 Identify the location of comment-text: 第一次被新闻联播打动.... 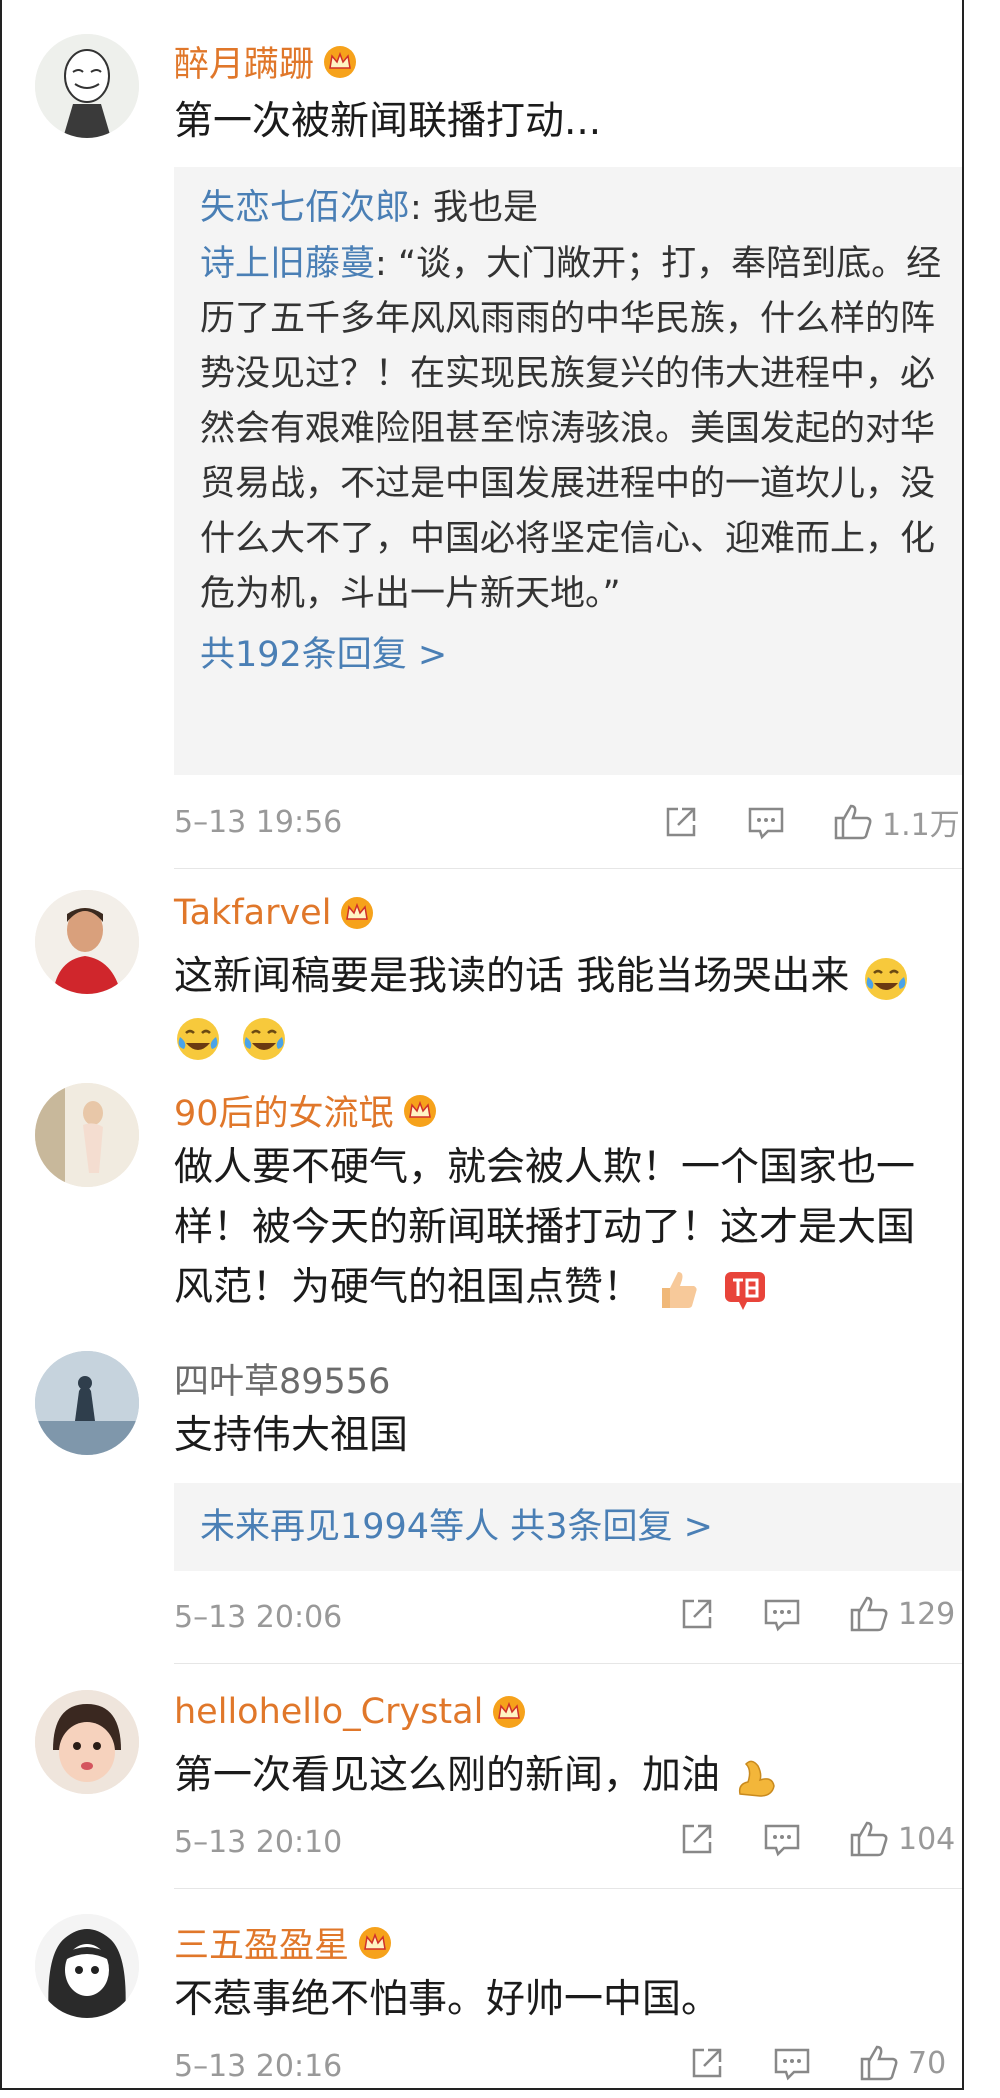
(388, 121).